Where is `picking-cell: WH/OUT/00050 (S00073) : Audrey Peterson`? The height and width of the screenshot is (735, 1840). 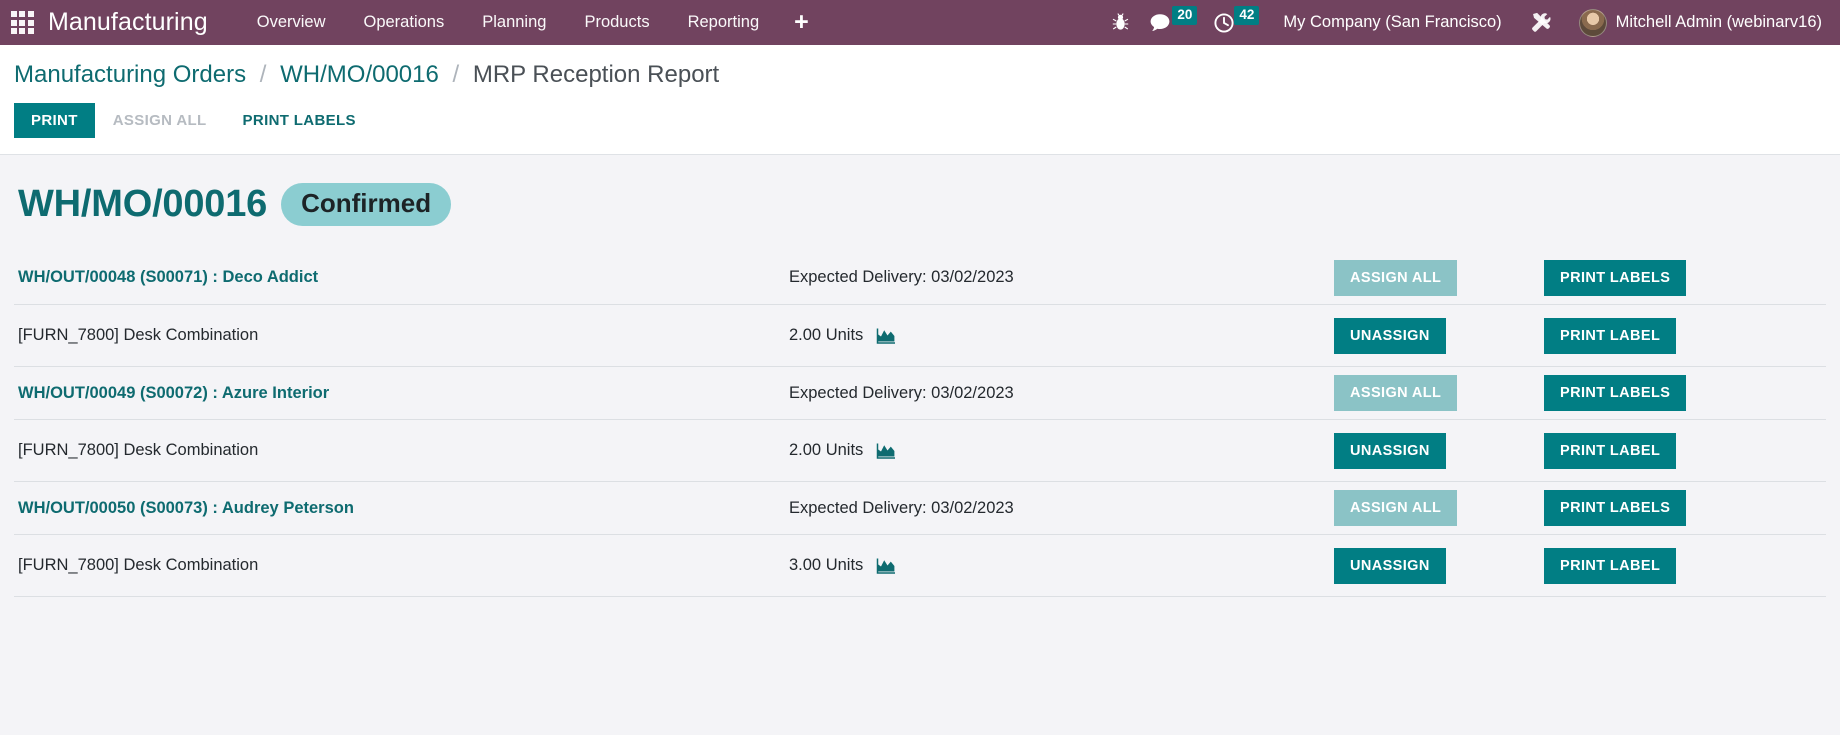
picking-cell: WH/OUT/00050 (S00073) : Audrey Peterson is located at coordinates (401, 508).